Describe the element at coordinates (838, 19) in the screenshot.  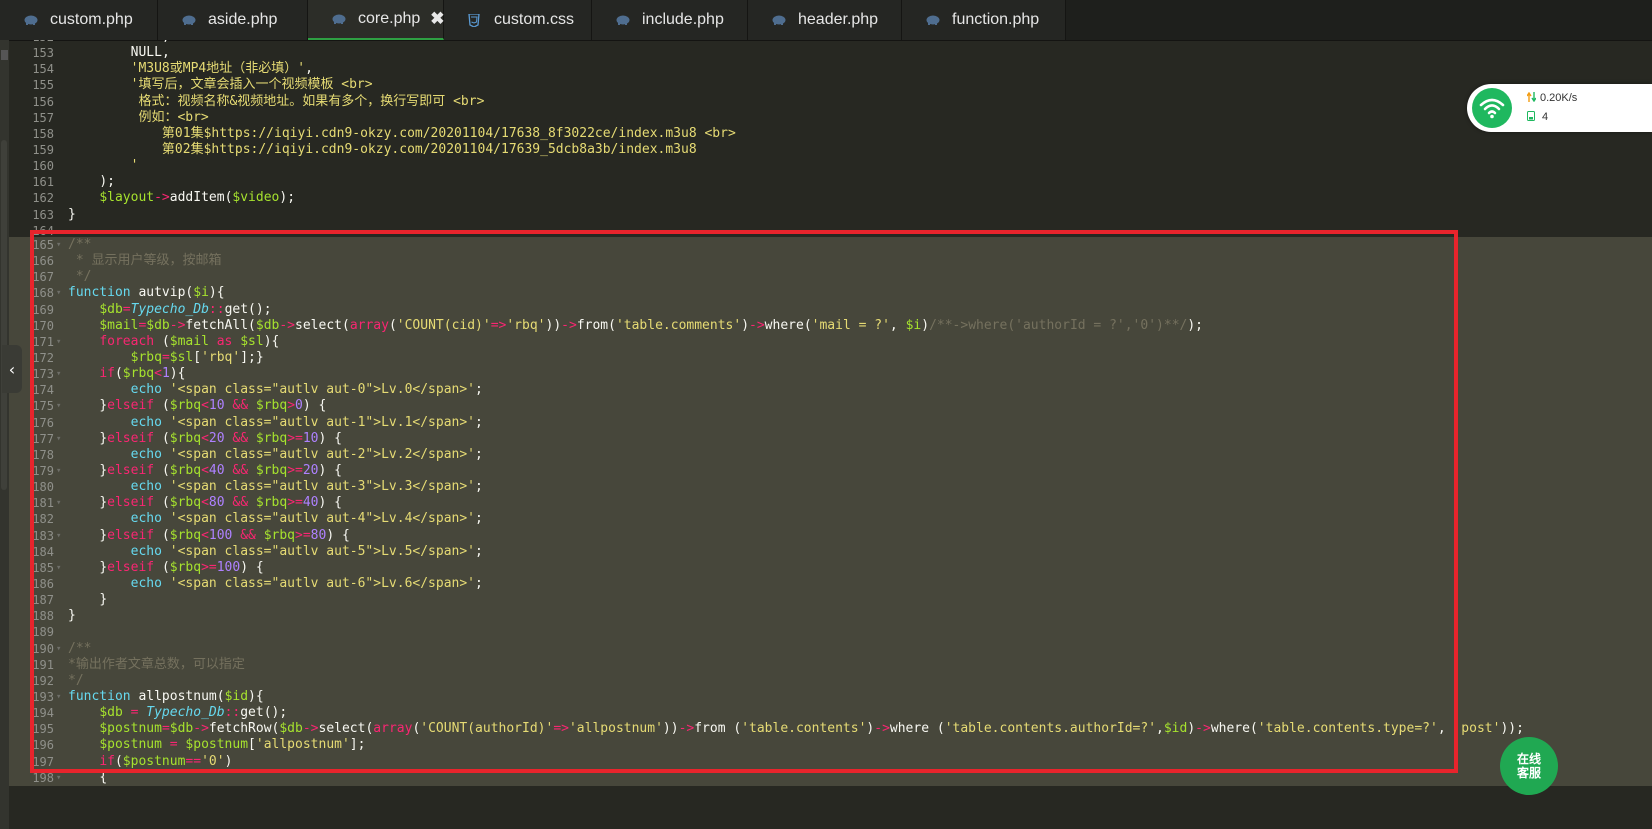
I see `tab-label: header.php` at that location.